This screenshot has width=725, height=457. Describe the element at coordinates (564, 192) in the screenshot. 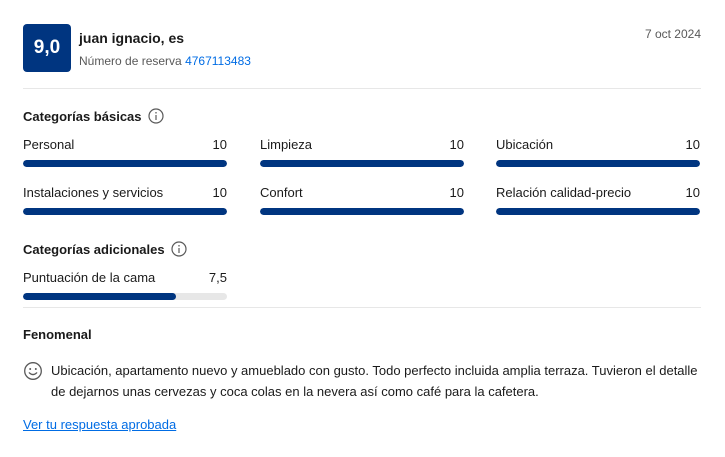

I see `category-label: Relación calidad-precio` at that location.